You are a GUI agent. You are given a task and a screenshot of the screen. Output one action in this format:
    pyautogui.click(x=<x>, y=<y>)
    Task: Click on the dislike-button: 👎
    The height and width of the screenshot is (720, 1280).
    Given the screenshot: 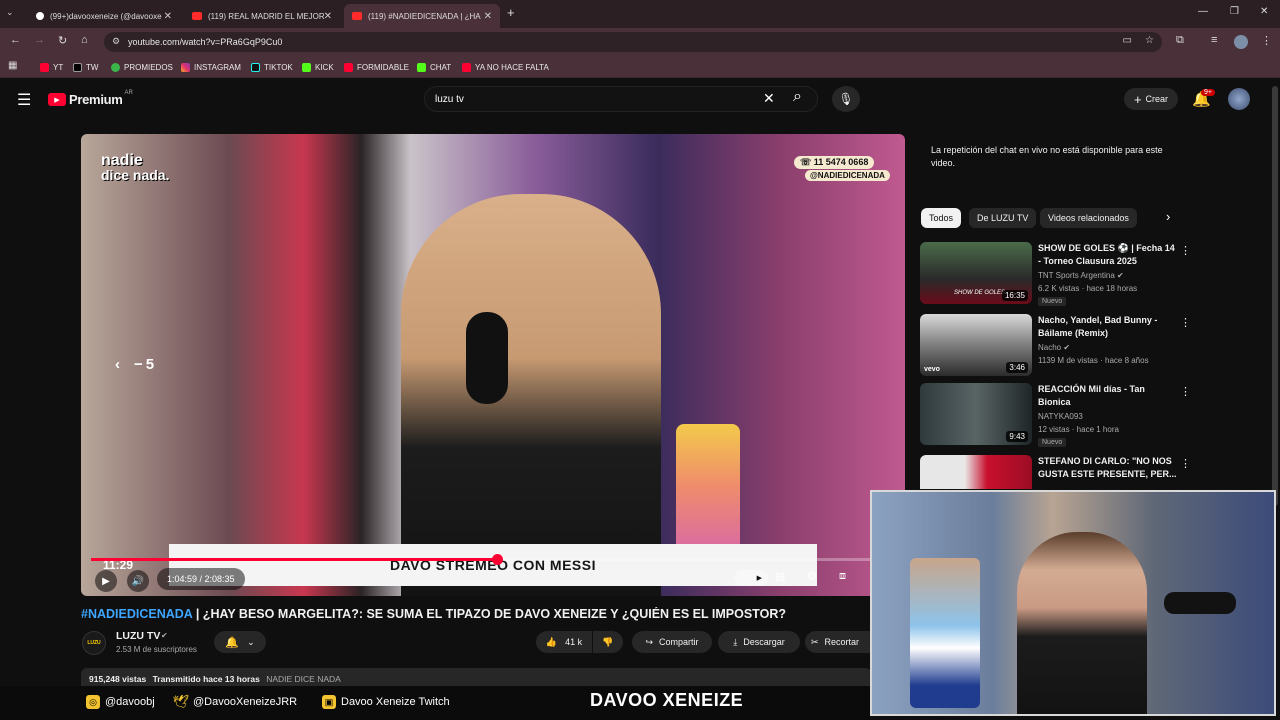 What is the action you would take?
    pyautogui.click(x=608, y=642)
    